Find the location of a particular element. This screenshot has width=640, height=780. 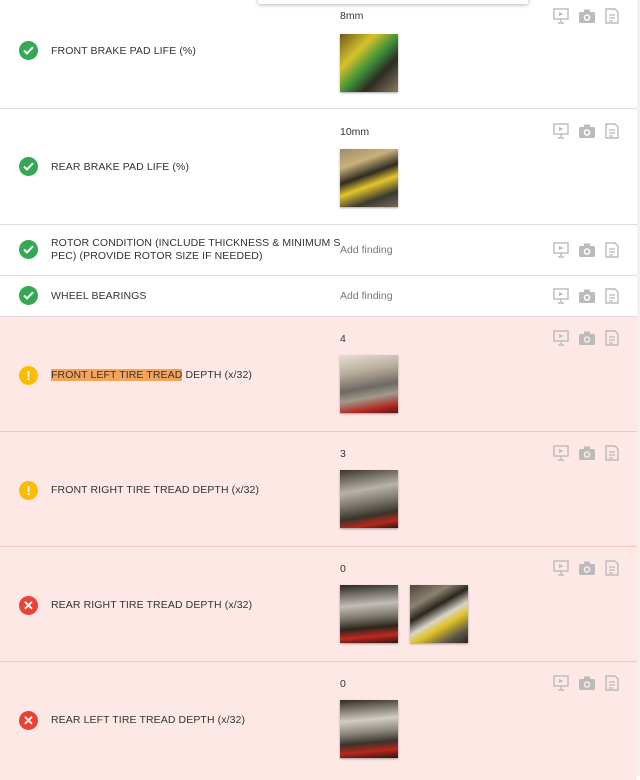

item-label-rest: DEPTH (x/32) is located at coordinates (217, 375).